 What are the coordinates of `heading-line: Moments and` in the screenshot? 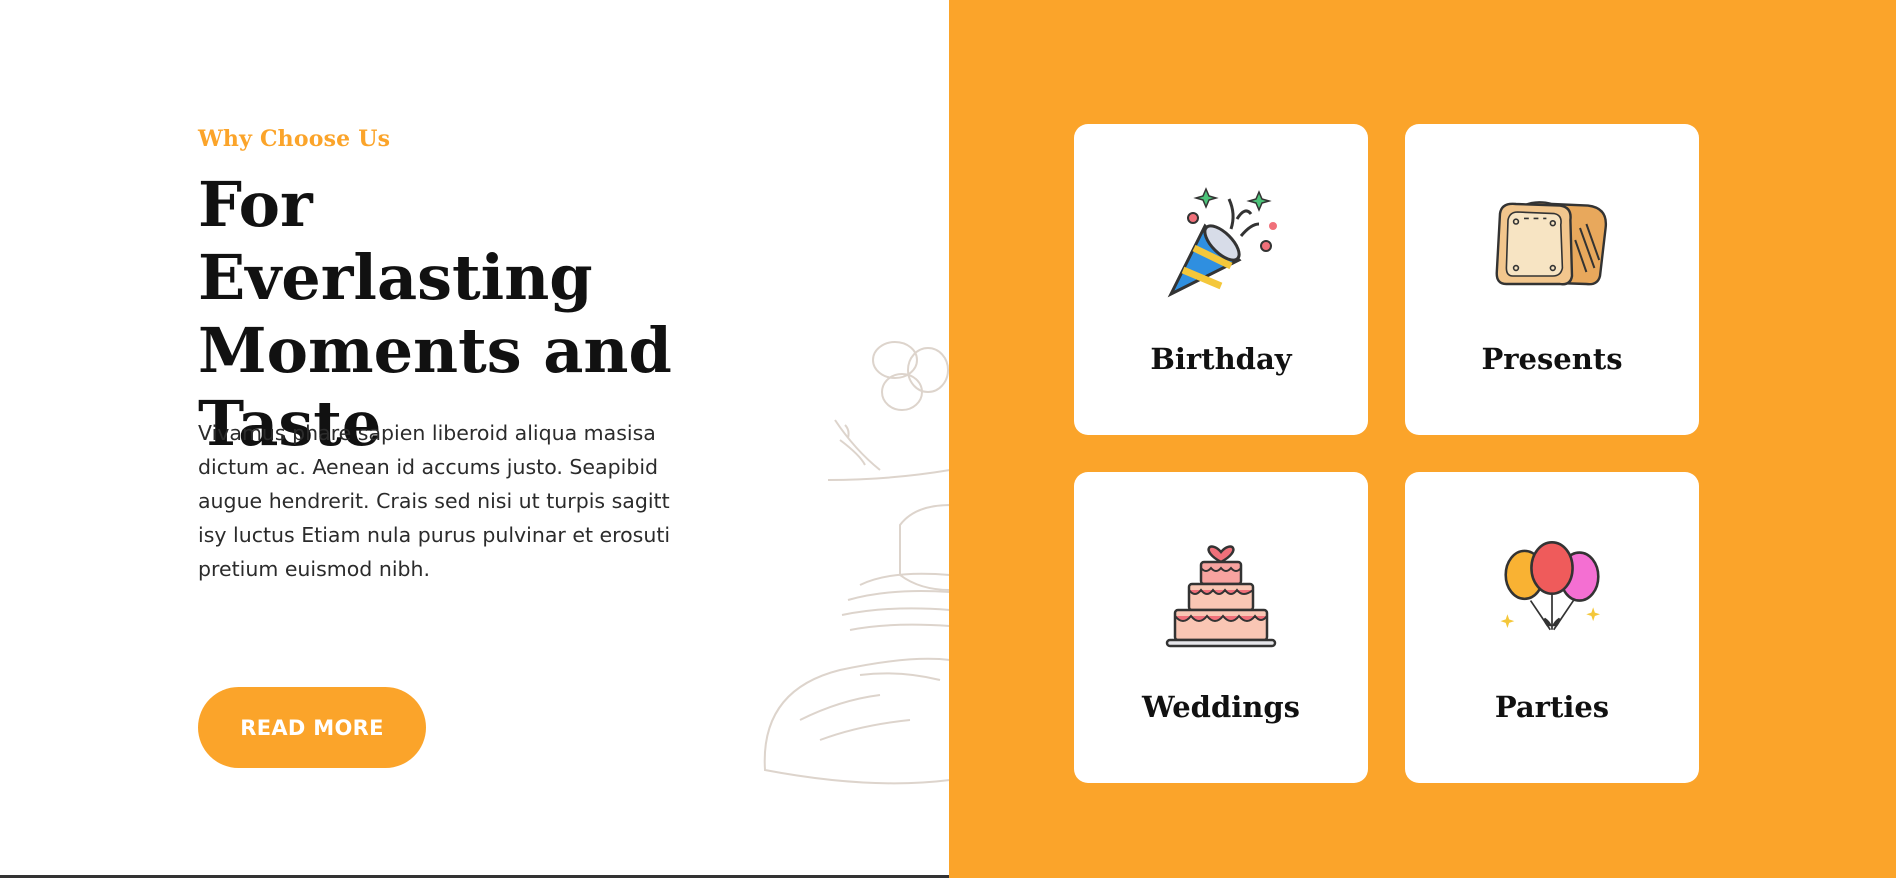 It's located at (435, 350).